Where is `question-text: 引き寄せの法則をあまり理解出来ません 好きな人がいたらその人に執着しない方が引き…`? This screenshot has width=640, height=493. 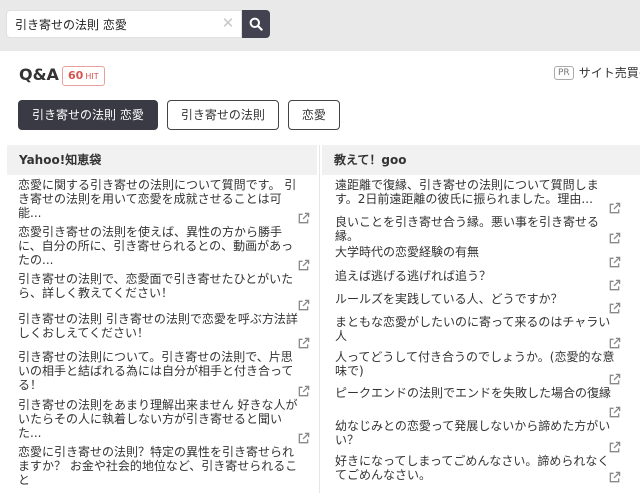 question-text: 引き寄せの法則をあまり理解出来ません 好きな人がいたらその人に執着しない方が引き… is located at coordinates (158, 419).